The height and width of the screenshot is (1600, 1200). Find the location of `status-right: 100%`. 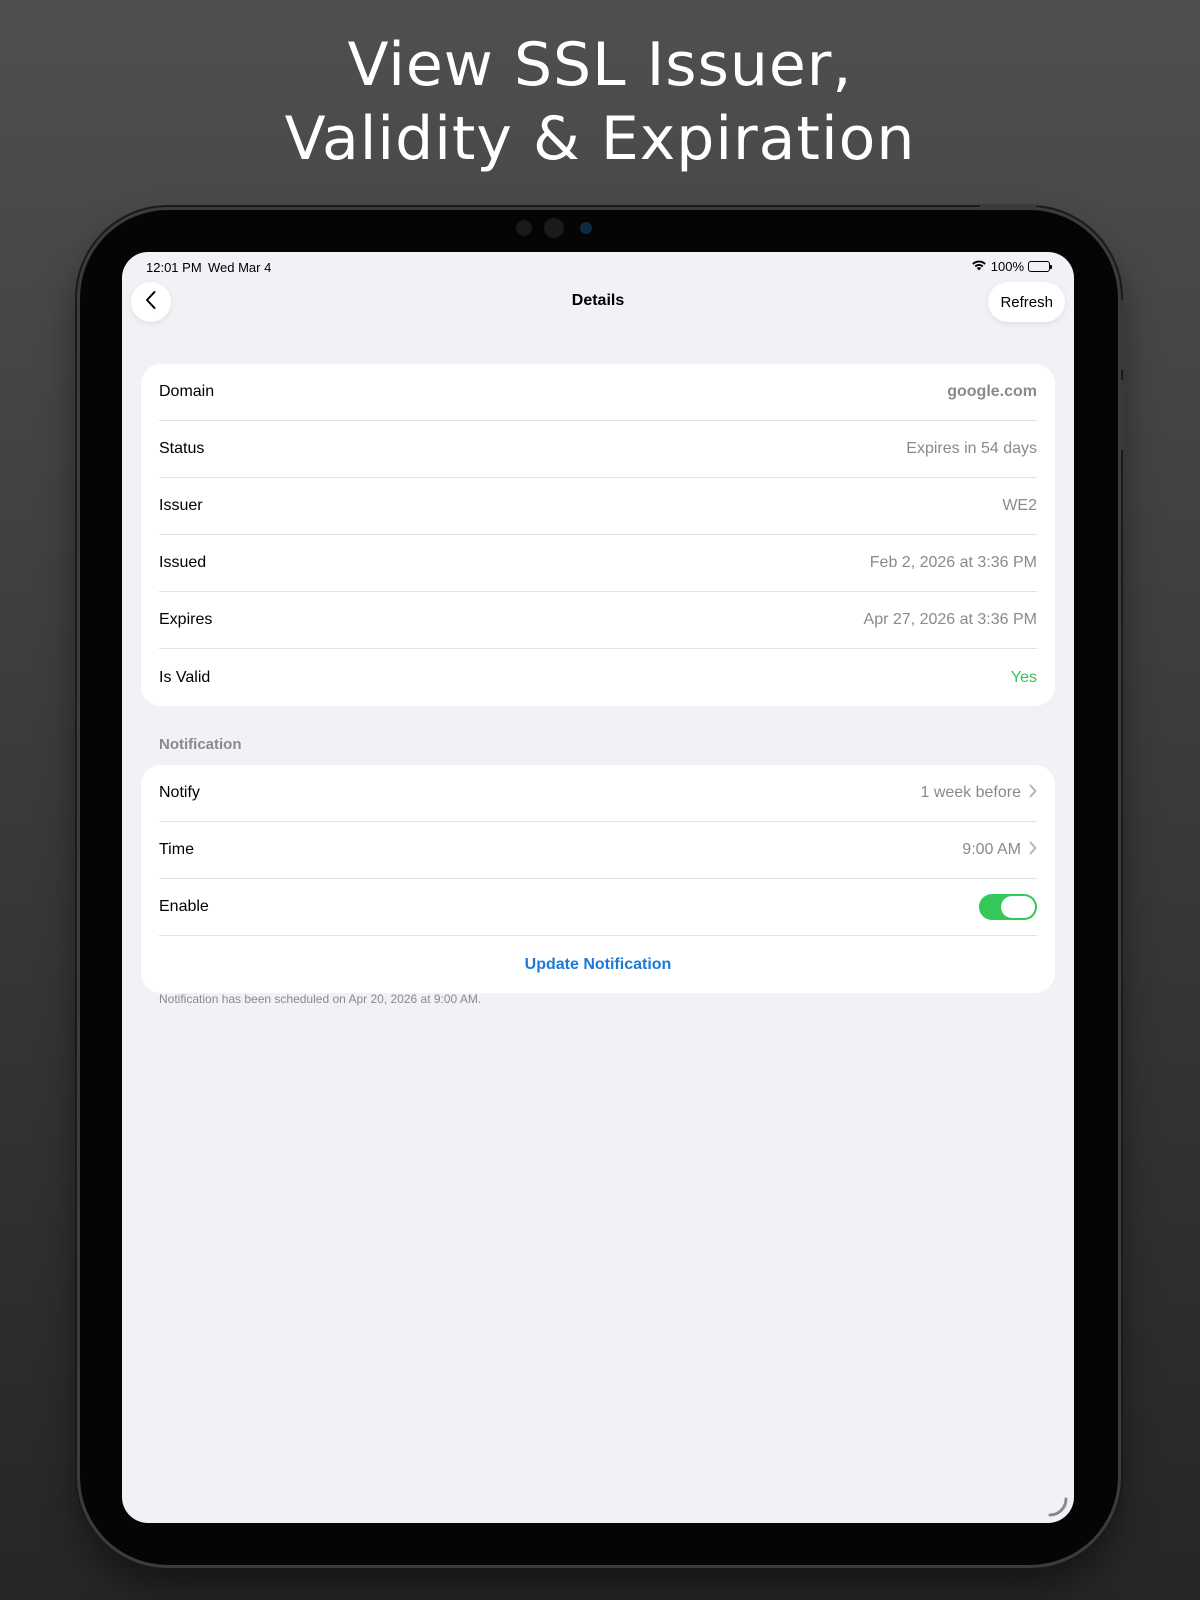

status-right: 100% is located at coordinates (1011, 266).